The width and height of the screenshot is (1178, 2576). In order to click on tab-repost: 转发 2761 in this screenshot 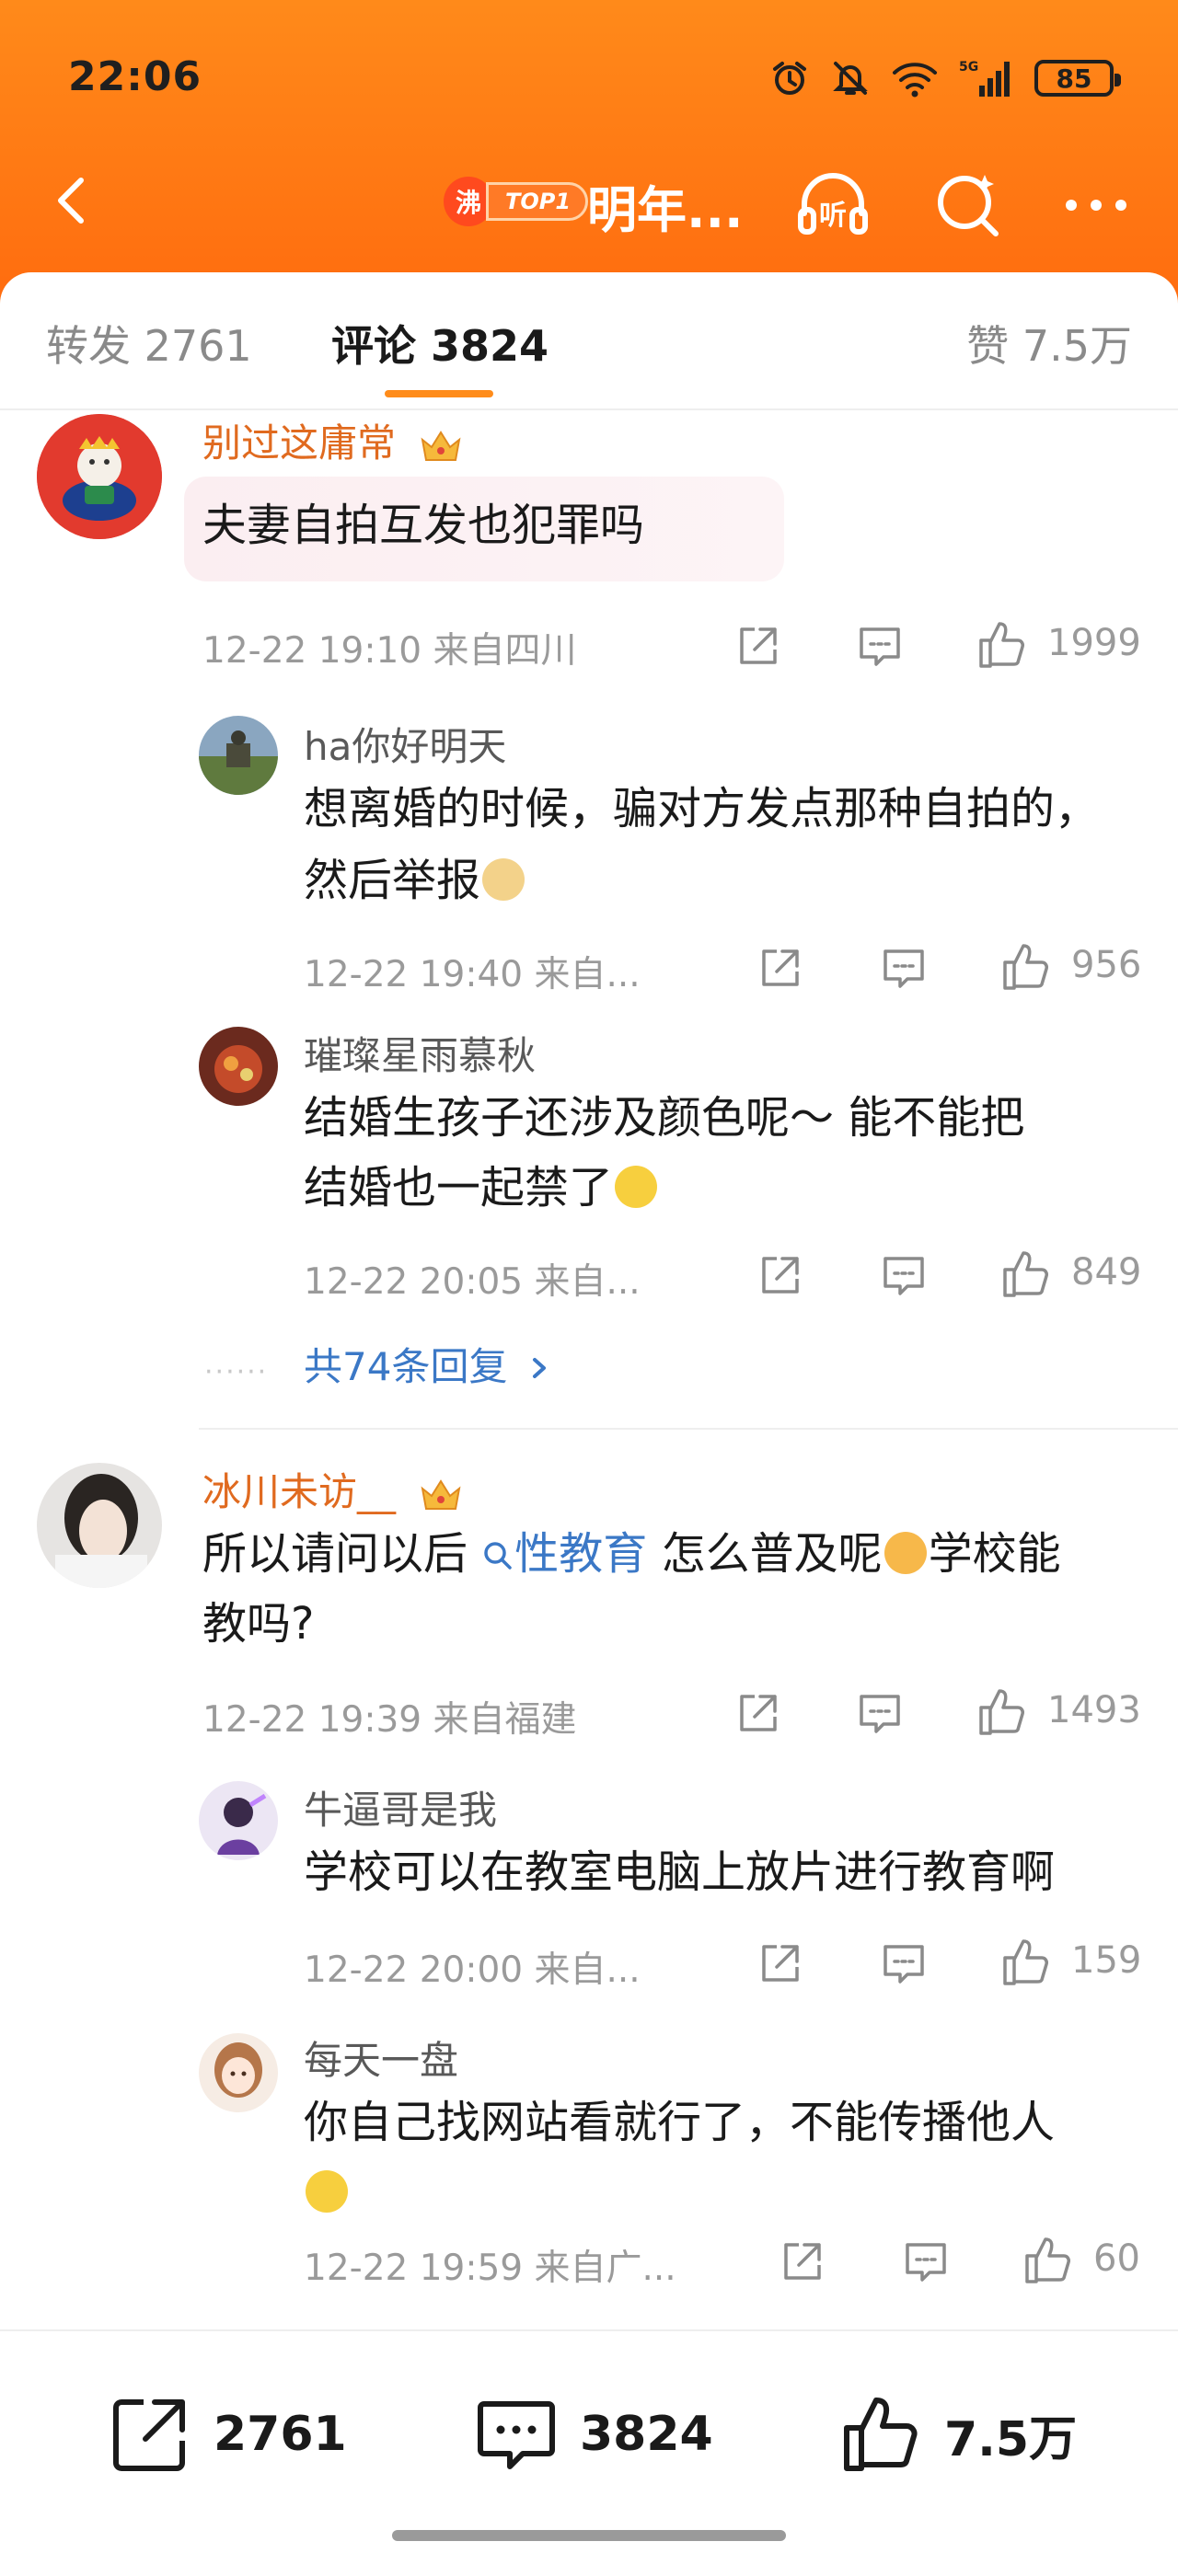, I will do `click(149, 343)`.